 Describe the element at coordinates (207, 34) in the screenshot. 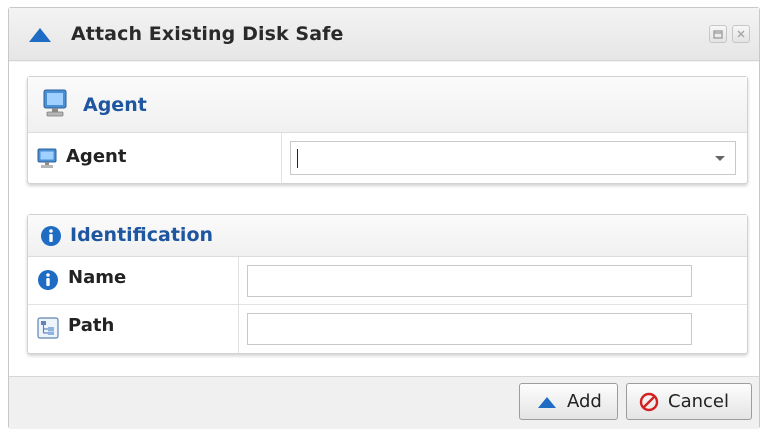

I see `dialog-title: Attach Existing Disk Safe` at that location.